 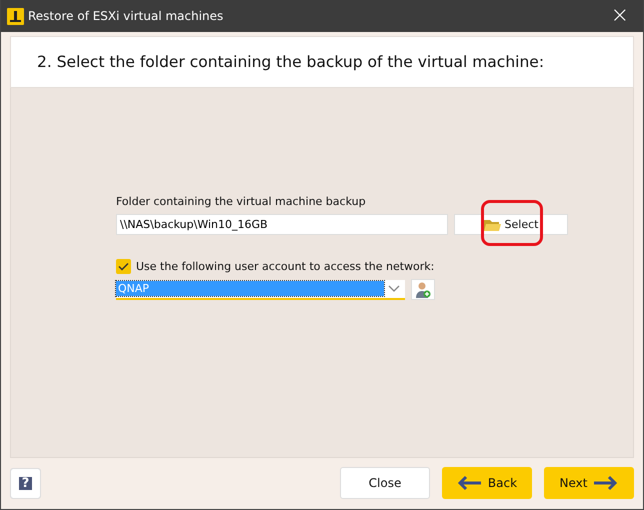 What do you see at coordinates (282, 224) in the screenshot?
I see `folder-field: \\NAS\backup\Win10_16GB` at bounding box center [282, 224].